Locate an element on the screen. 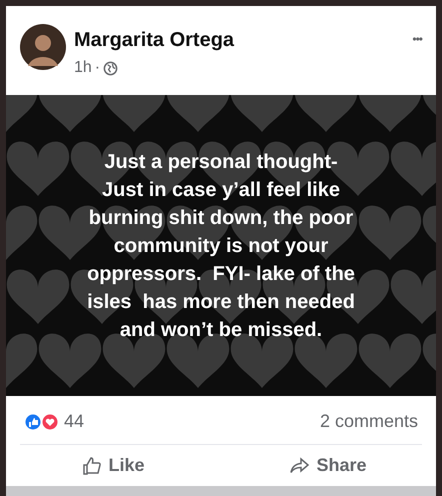 The width and height of the screenshot is (442, 496). avatar is located at coordinates (43, 47).